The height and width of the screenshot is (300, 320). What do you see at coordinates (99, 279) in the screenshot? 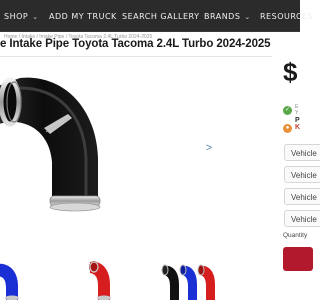
I see `thumbnail-red-elbow` at bounding box center [99, 279].